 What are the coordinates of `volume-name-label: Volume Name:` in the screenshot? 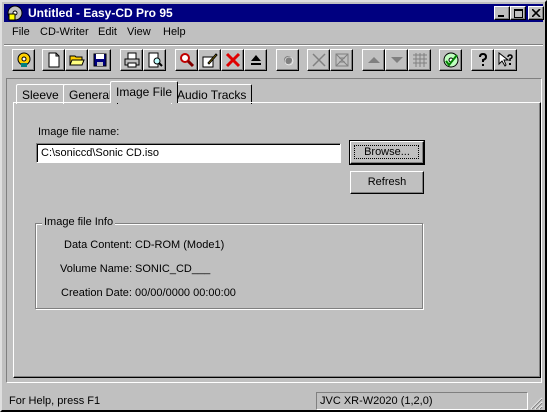 It's located at (96, 269).